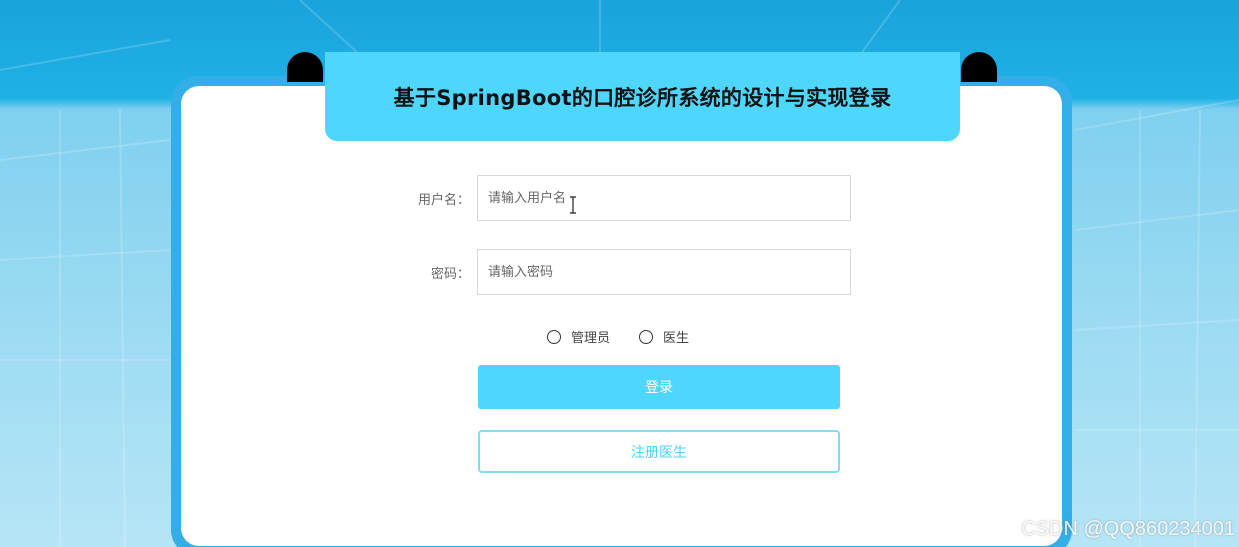 Image resolution: width=1239 pixels, height=547 pixels. I want to click on text-cursor-icon, so click(573, 205).